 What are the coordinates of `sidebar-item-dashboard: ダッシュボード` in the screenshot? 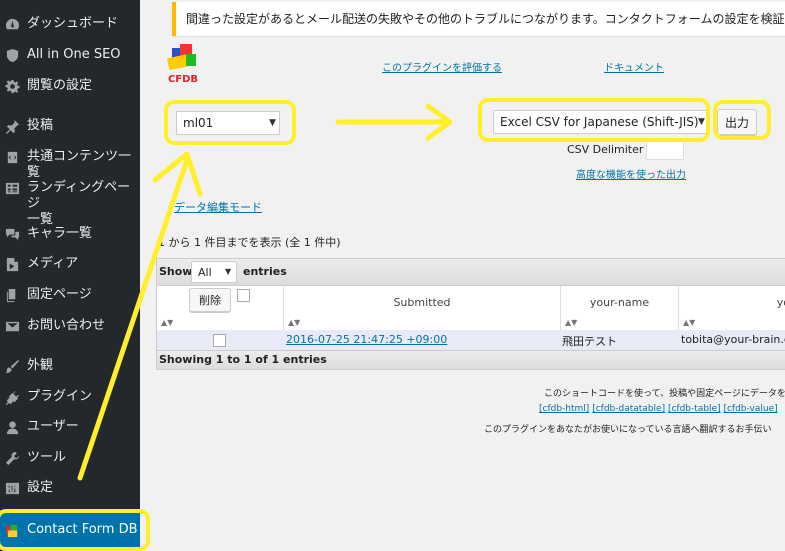 It's located at (70, 24).